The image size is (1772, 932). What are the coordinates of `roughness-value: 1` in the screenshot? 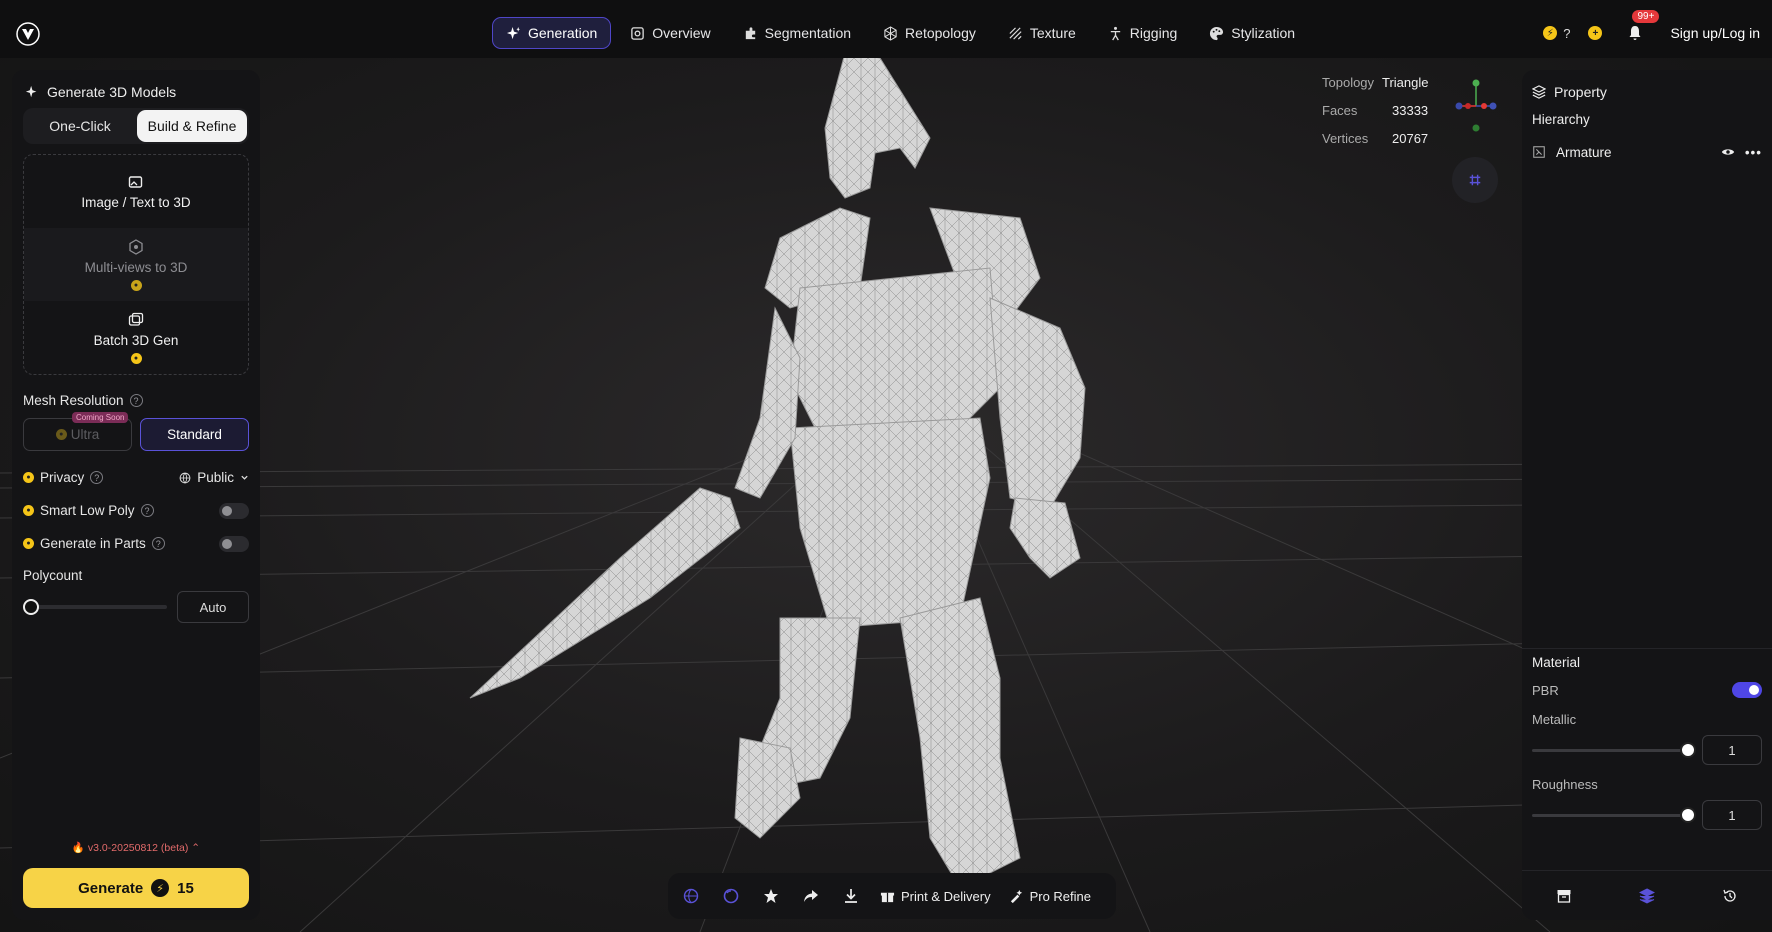 It's located at (1732, 815).